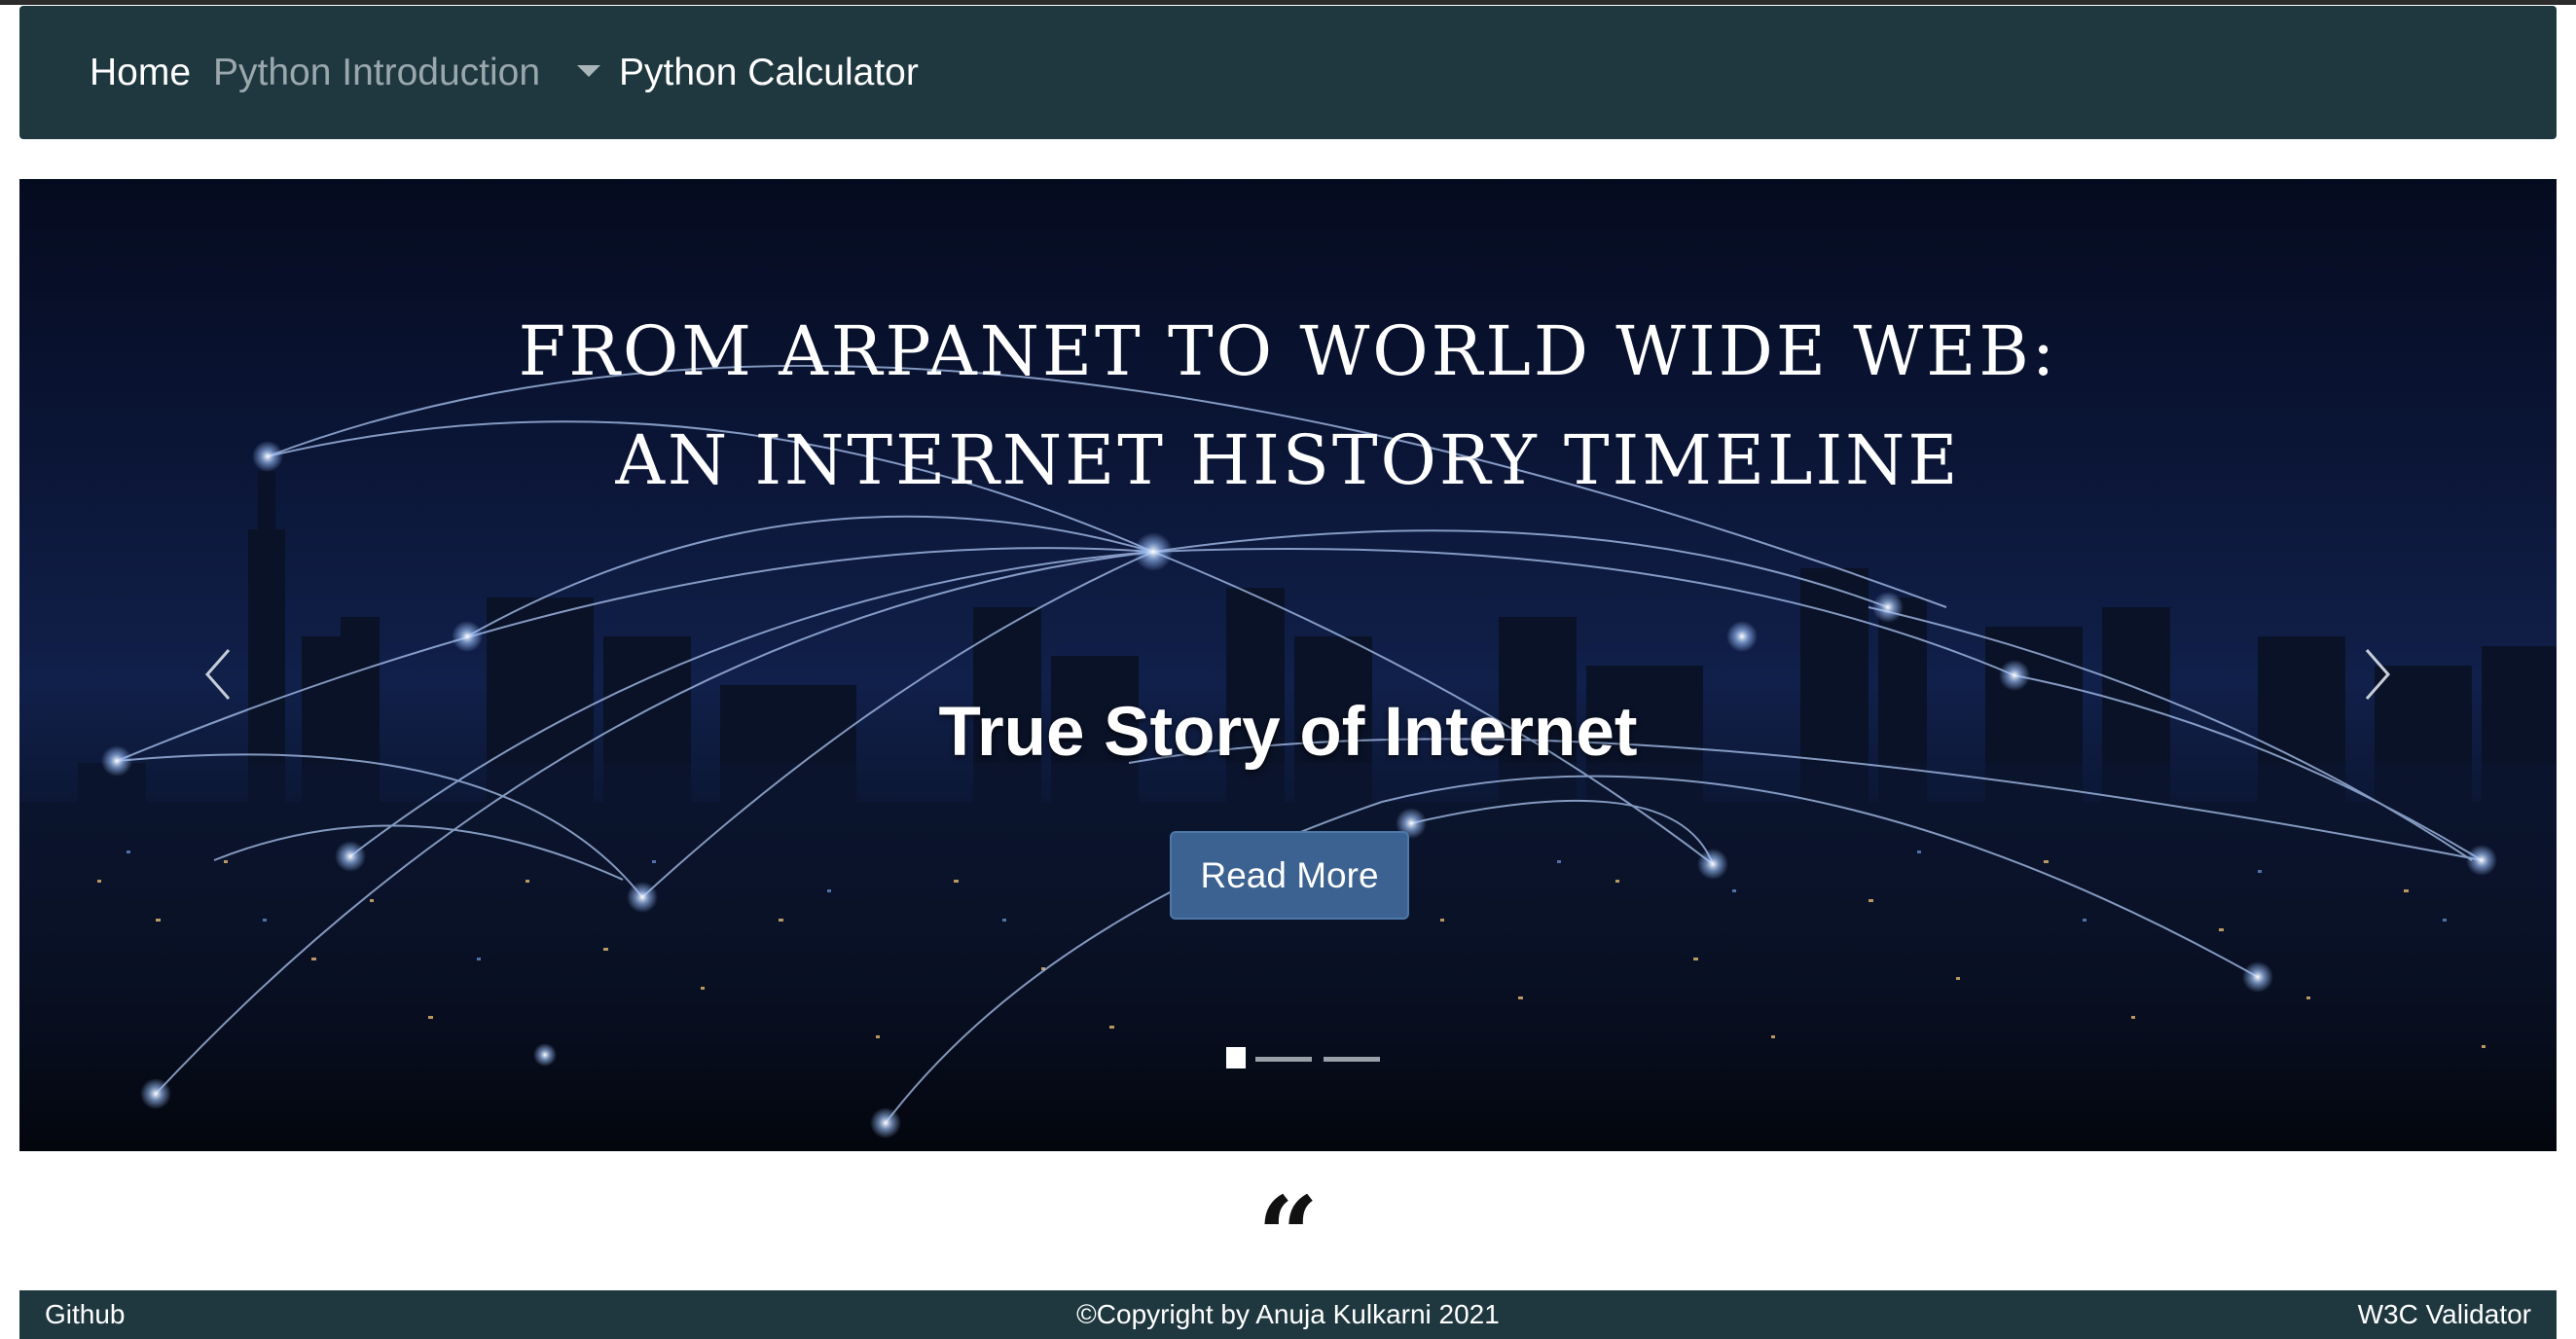  Describe the element at coordinates (2444, 1314) in the screenshot. I see `footer-w3c-validator-link: W3C Validator` at that location.